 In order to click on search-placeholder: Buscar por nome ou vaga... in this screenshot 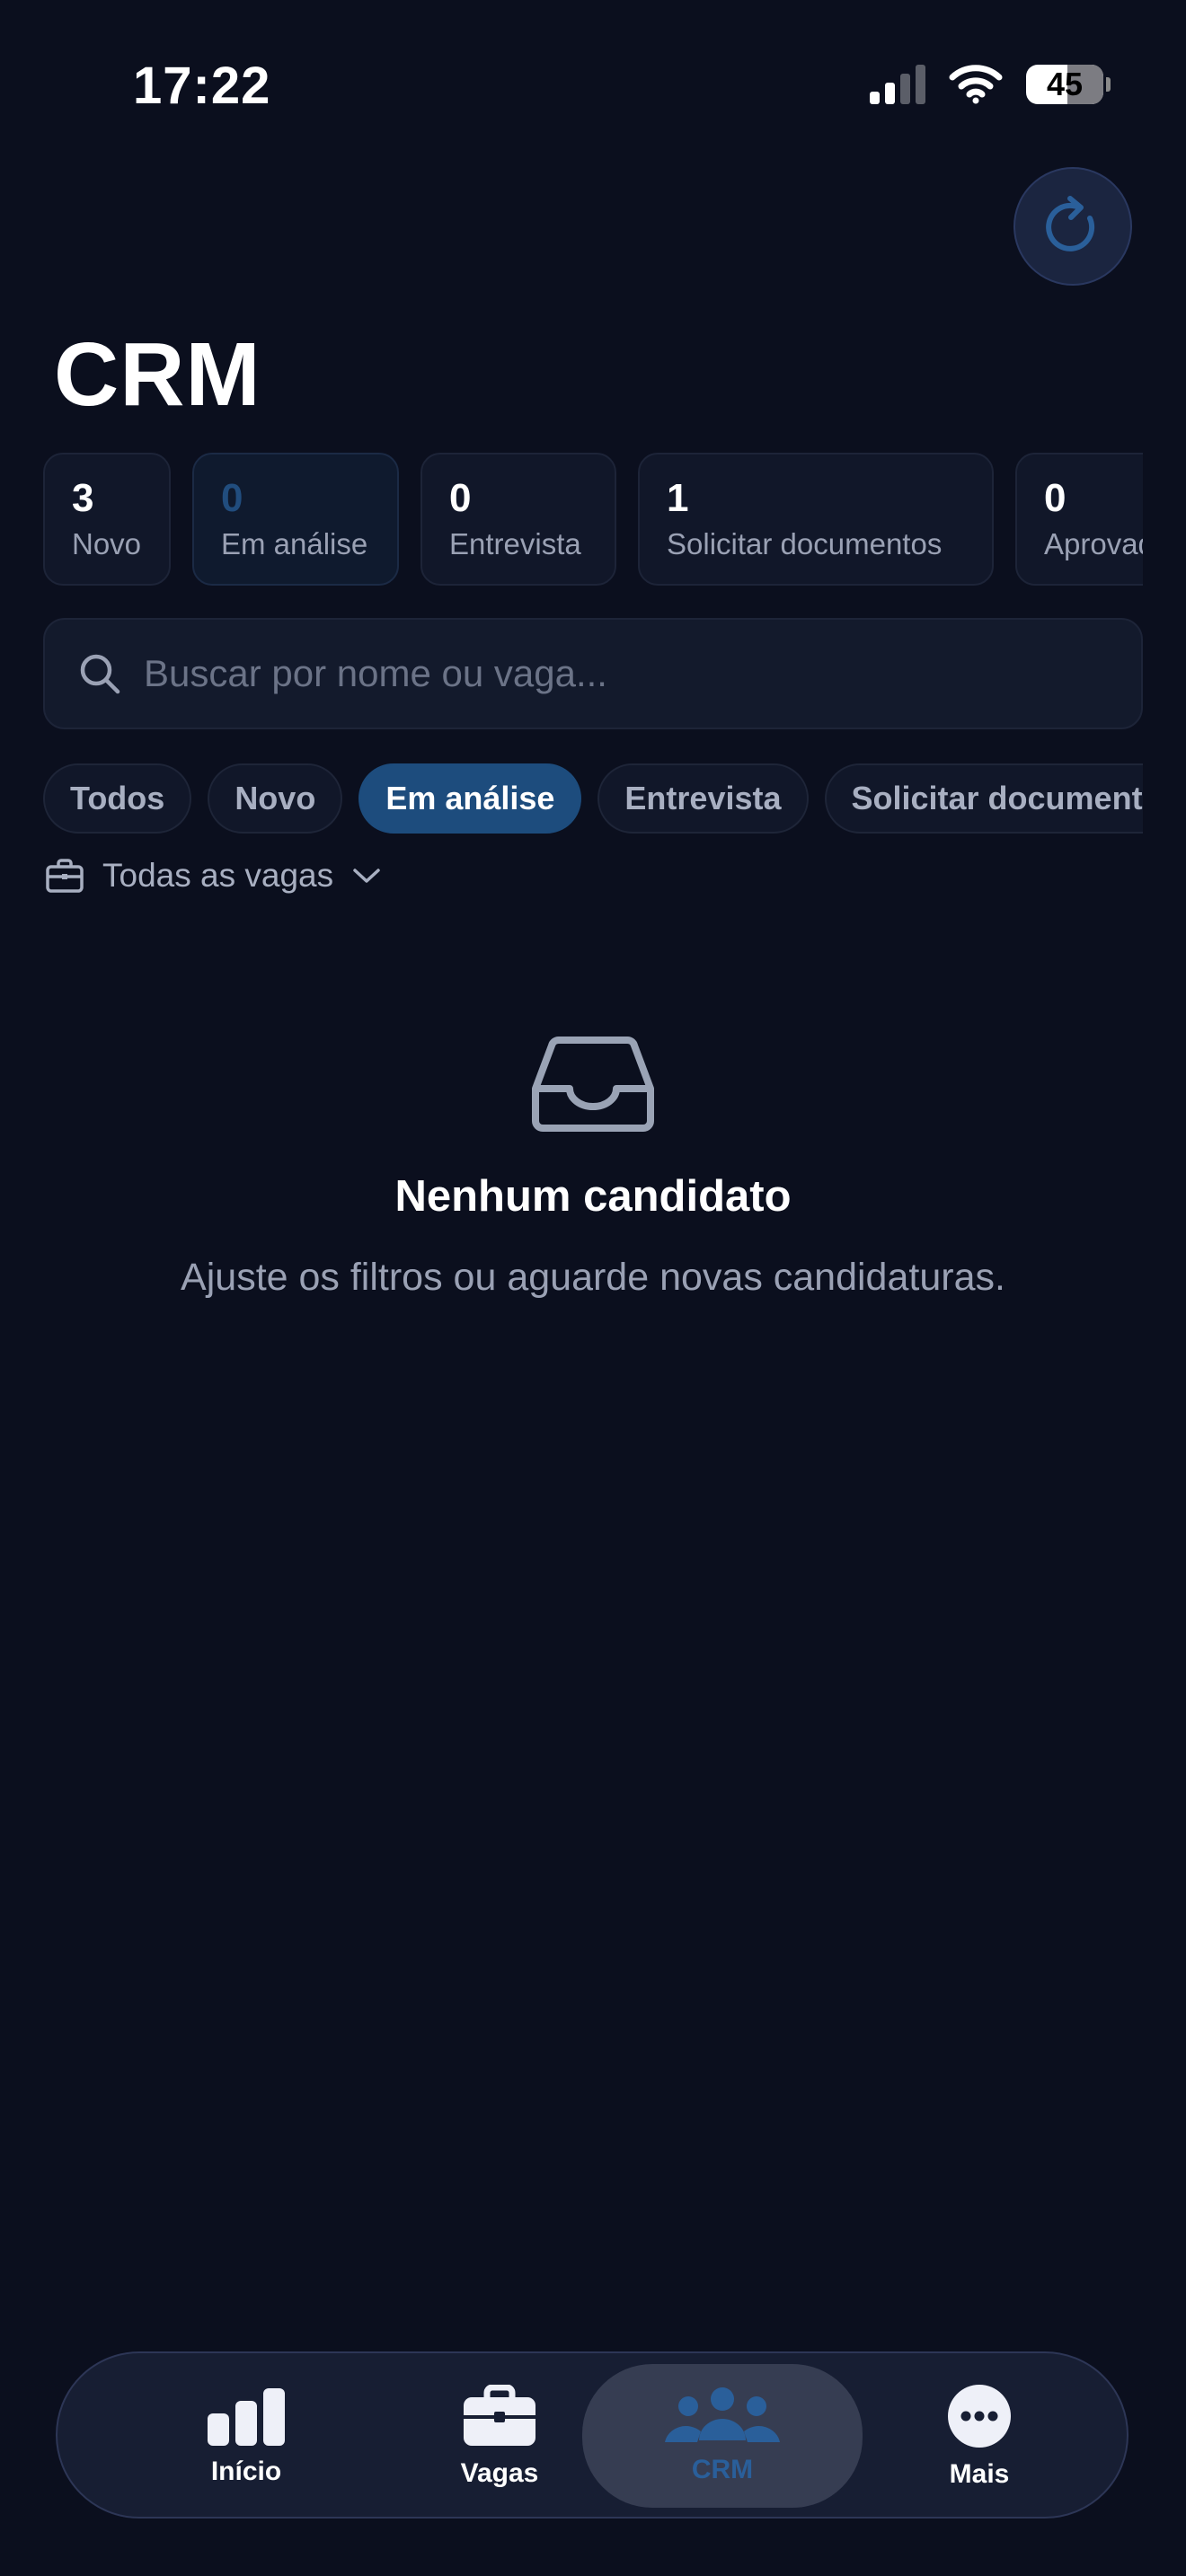, I will do `click(375, 673)`.